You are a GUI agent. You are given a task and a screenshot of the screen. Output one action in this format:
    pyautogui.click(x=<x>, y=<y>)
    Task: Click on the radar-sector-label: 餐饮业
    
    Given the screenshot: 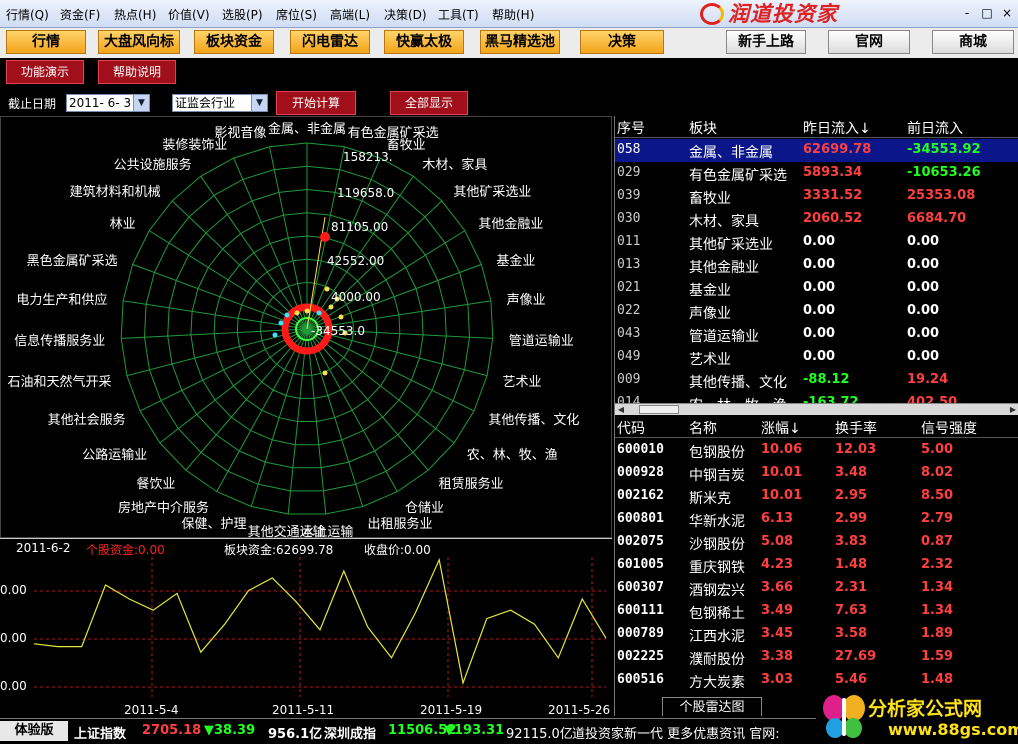 What is the action you would take?
    pyautogui.click(x=155, y=482)
    